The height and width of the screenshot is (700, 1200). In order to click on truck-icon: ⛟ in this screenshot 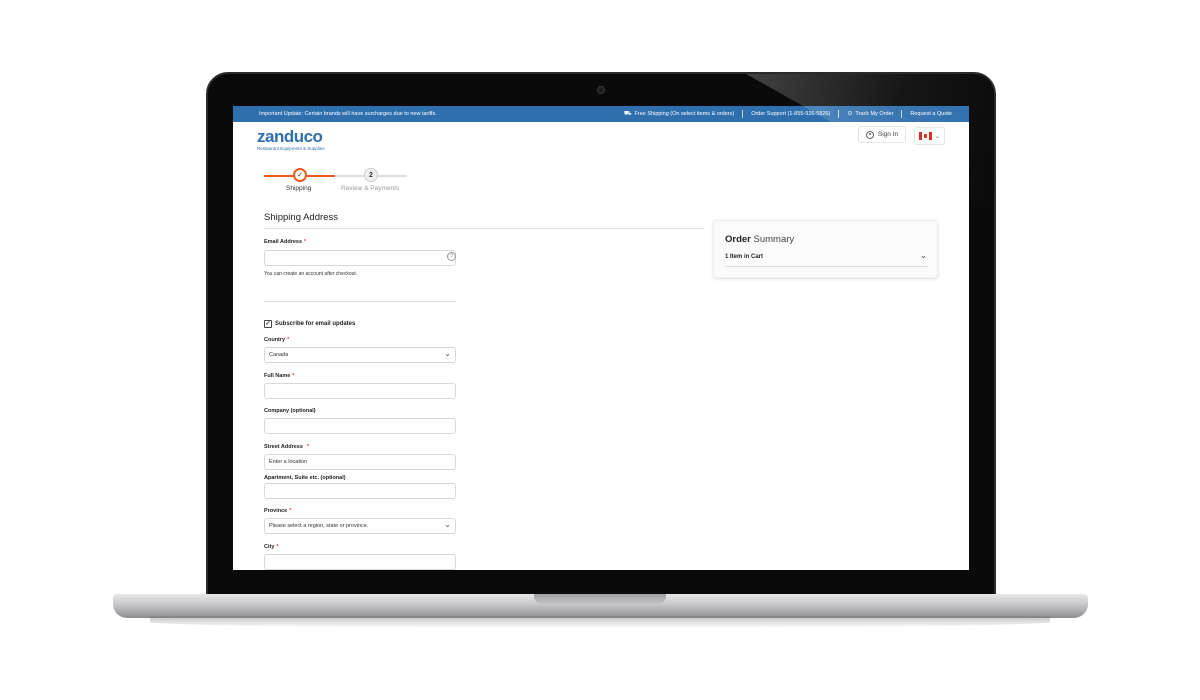, I will do `click(627, 114)`.